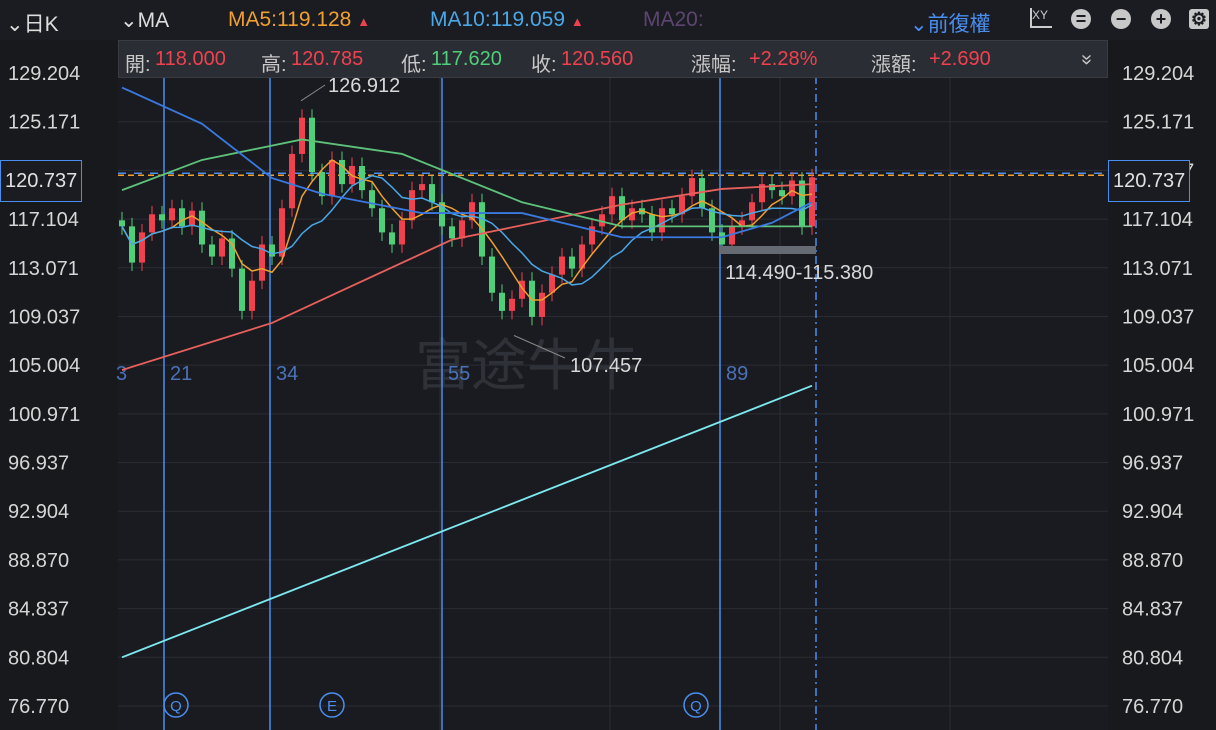 The width and height of the screenshot is (1216, 730). I want to click on y-tick-label-left: 100.971, so click(44, 415).